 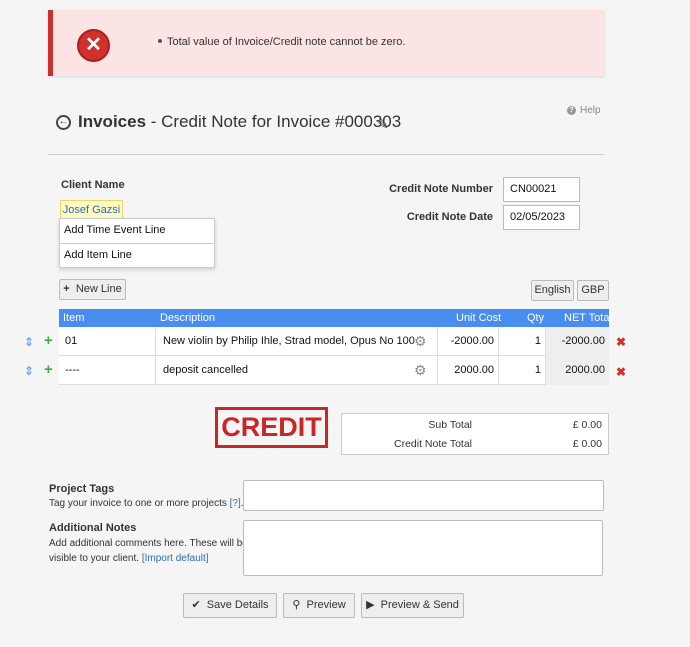 I want to click on credit-total-label: Credit Note Total, so click(x=432, y=444).